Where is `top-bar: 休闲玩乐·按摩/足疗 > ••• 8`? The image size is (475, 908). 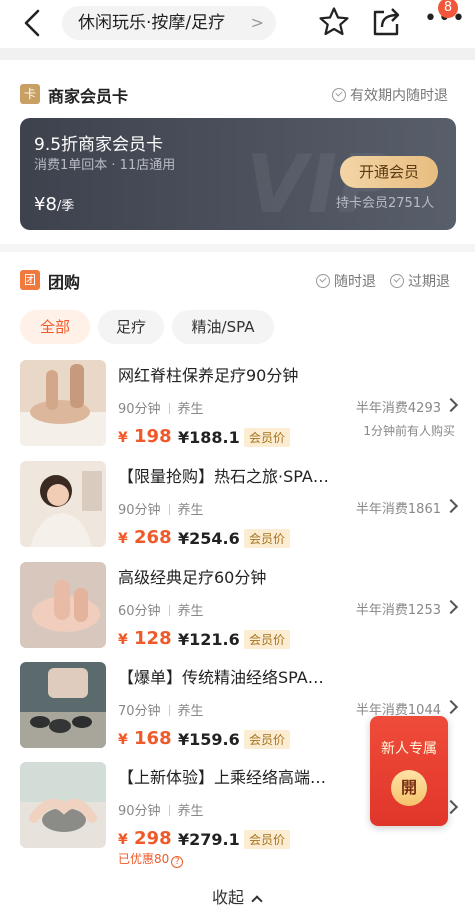 top-bar: 休闲玩乐·按摩/足疗 > ••• 8 is located at coordinates (237, 24).